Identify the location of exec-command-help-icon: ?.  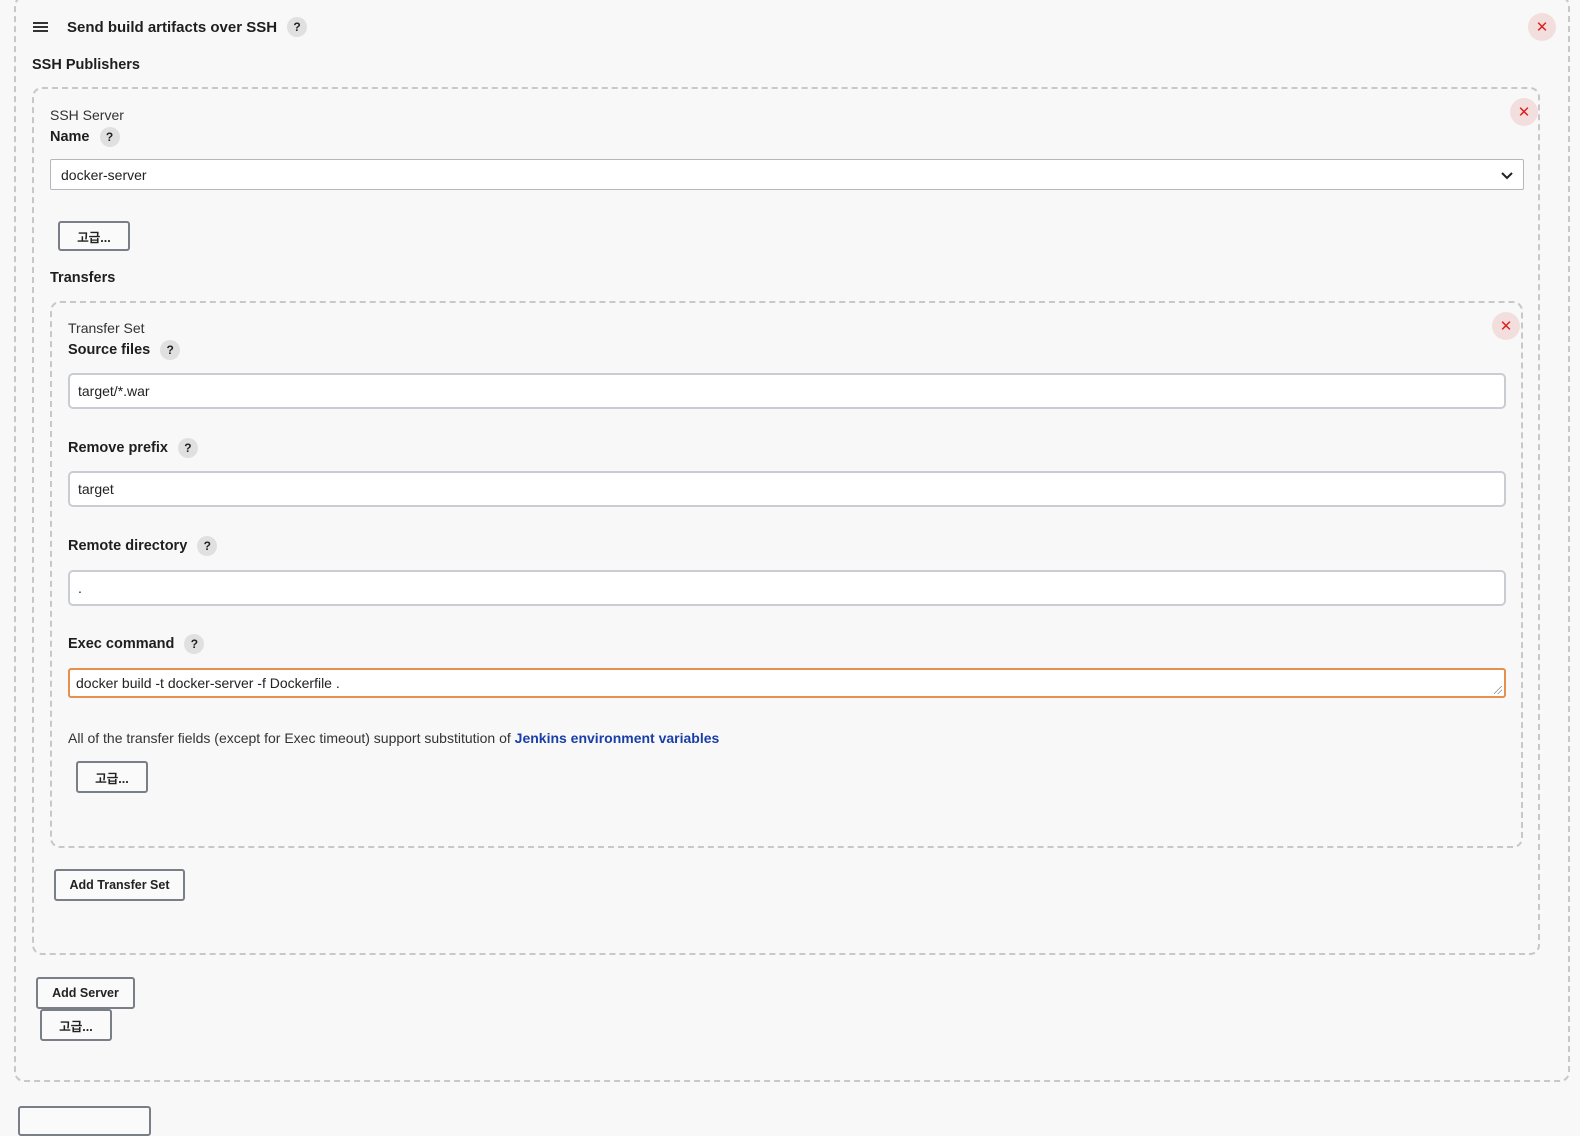
(194, 644).